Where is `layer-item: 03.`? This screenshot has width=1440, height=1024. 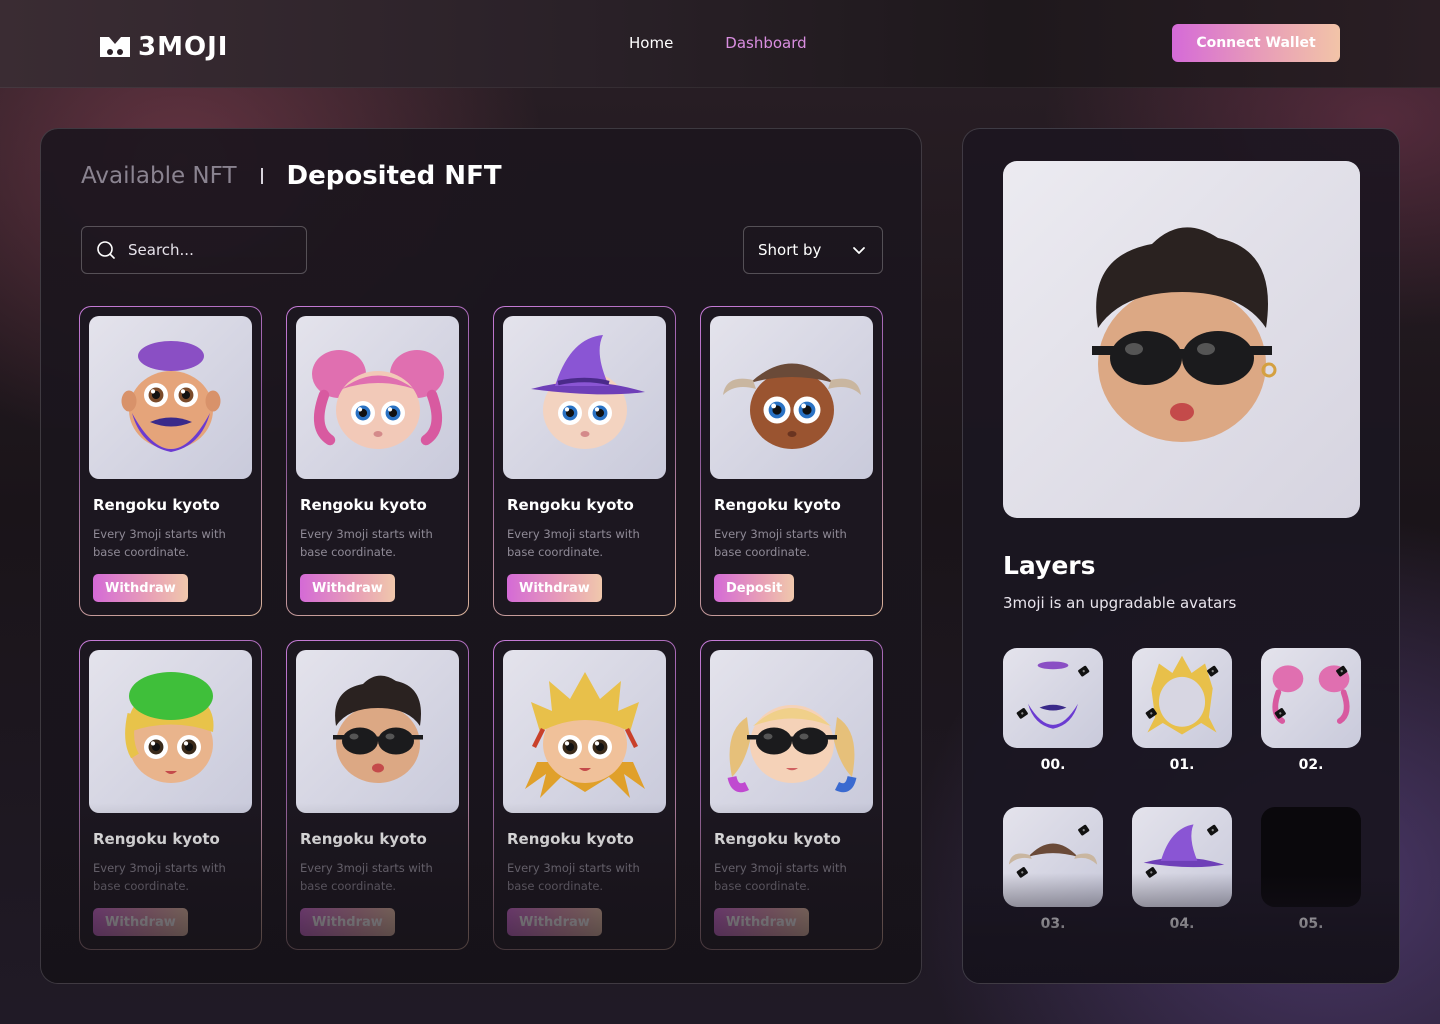
layer-item: 03. is located at coordinates (1053, 886).